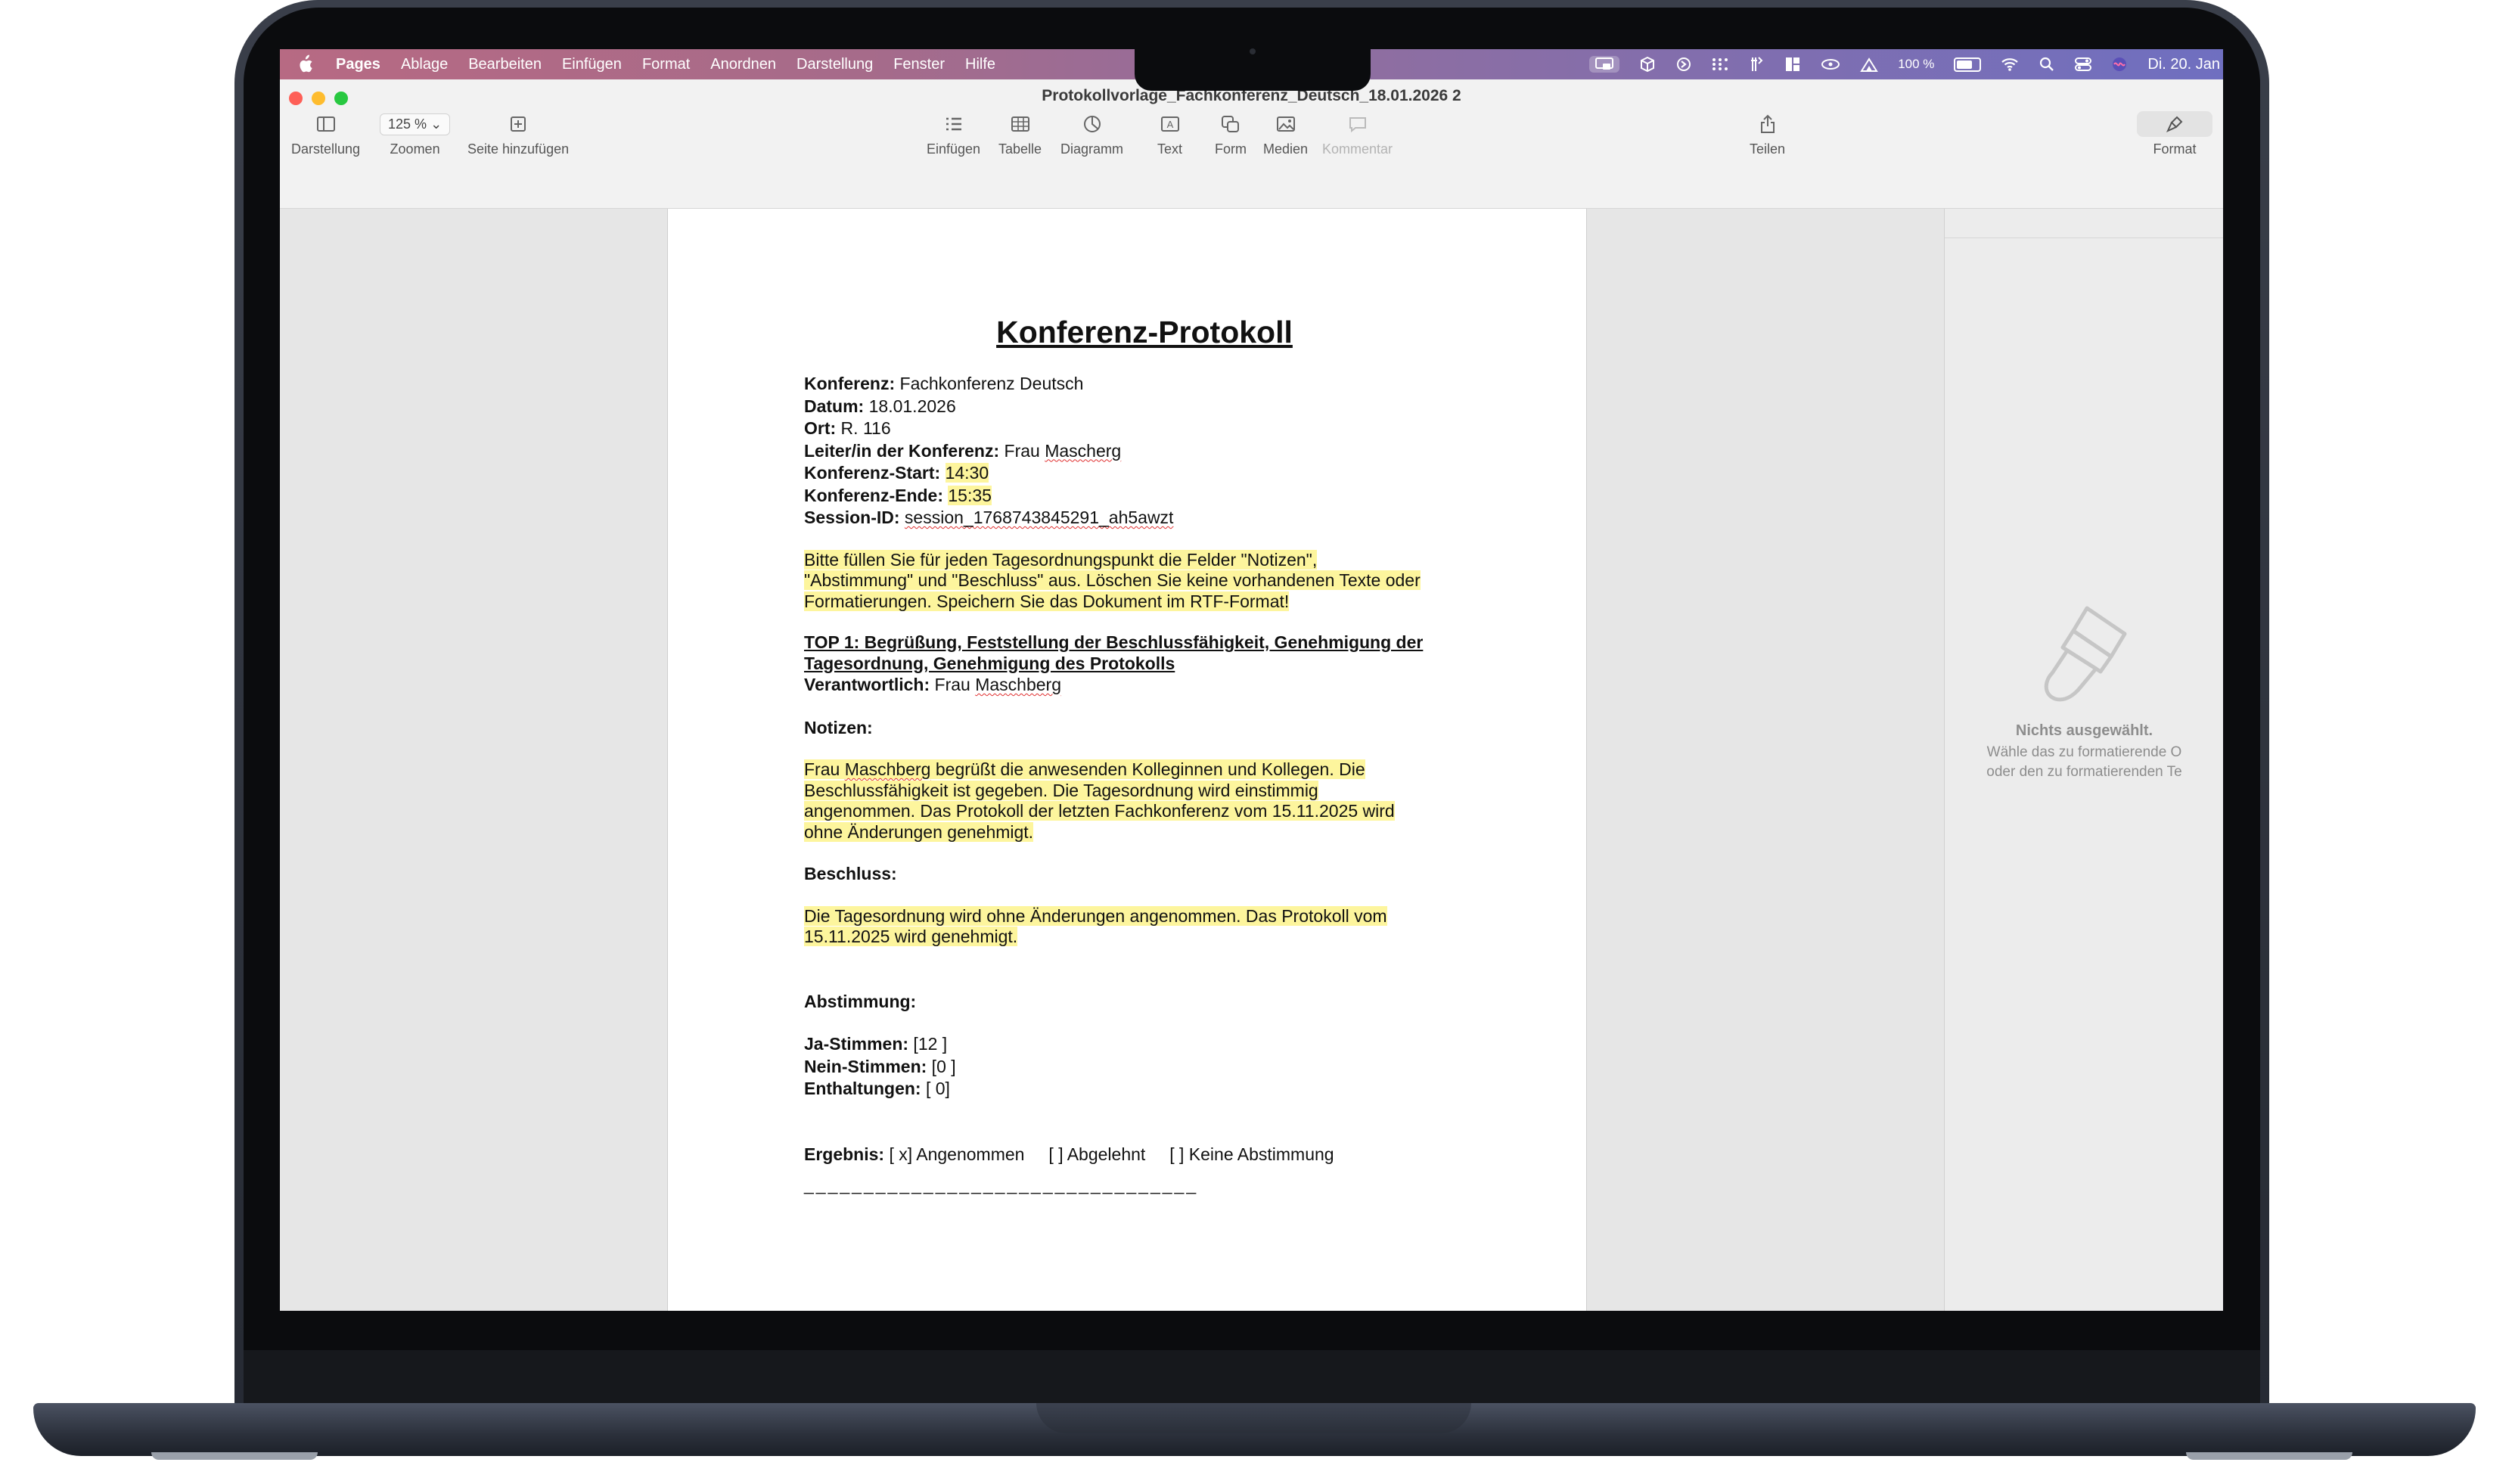 The image size is (2509, 1484). Describe the element at coordinates (860, 1001) in the screenshot. I see `abstimmung-label: Abstimmung:` at that location.